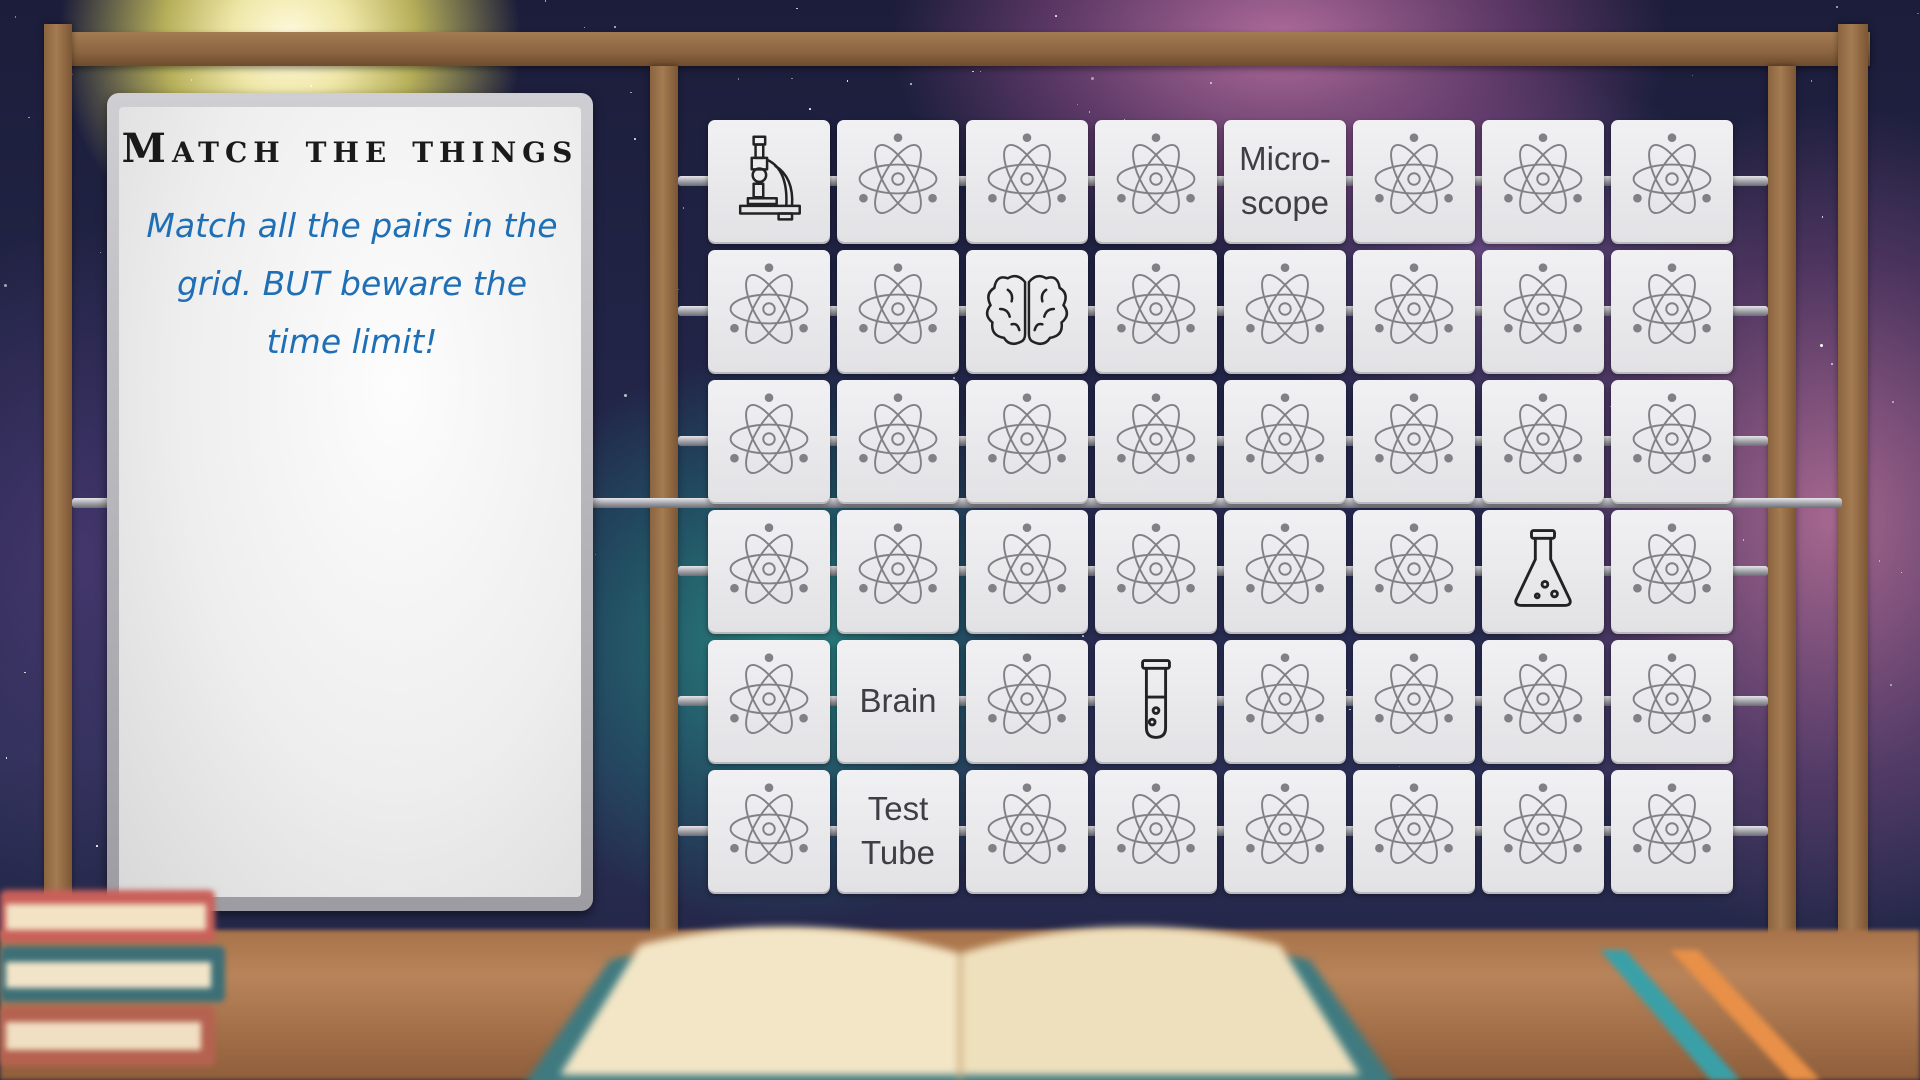 Image resolution: width=1920 pixels, height=1080 pixels. I want to click on frame-top-beam, so click(960, 49).